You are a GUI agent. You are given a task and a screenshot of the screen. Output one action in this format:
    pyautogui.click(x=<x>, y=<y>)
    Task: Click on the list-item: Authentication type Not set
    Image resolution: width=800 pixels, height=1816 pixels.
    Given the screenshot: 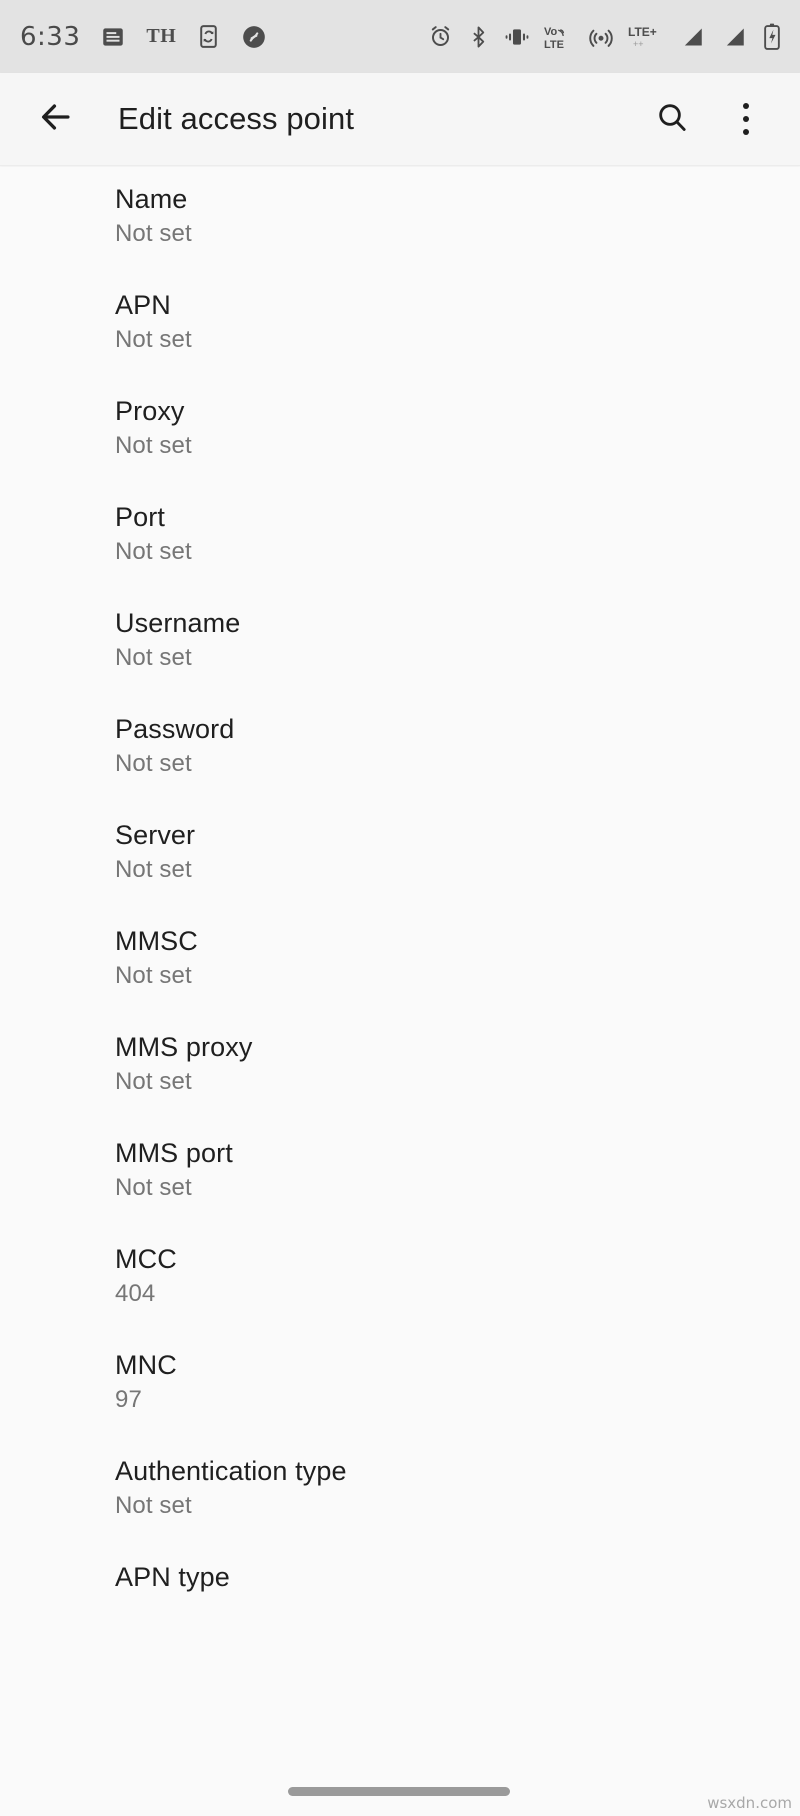 What is the action you would take?
    pyautogui.click(x=400, y=1492)
    